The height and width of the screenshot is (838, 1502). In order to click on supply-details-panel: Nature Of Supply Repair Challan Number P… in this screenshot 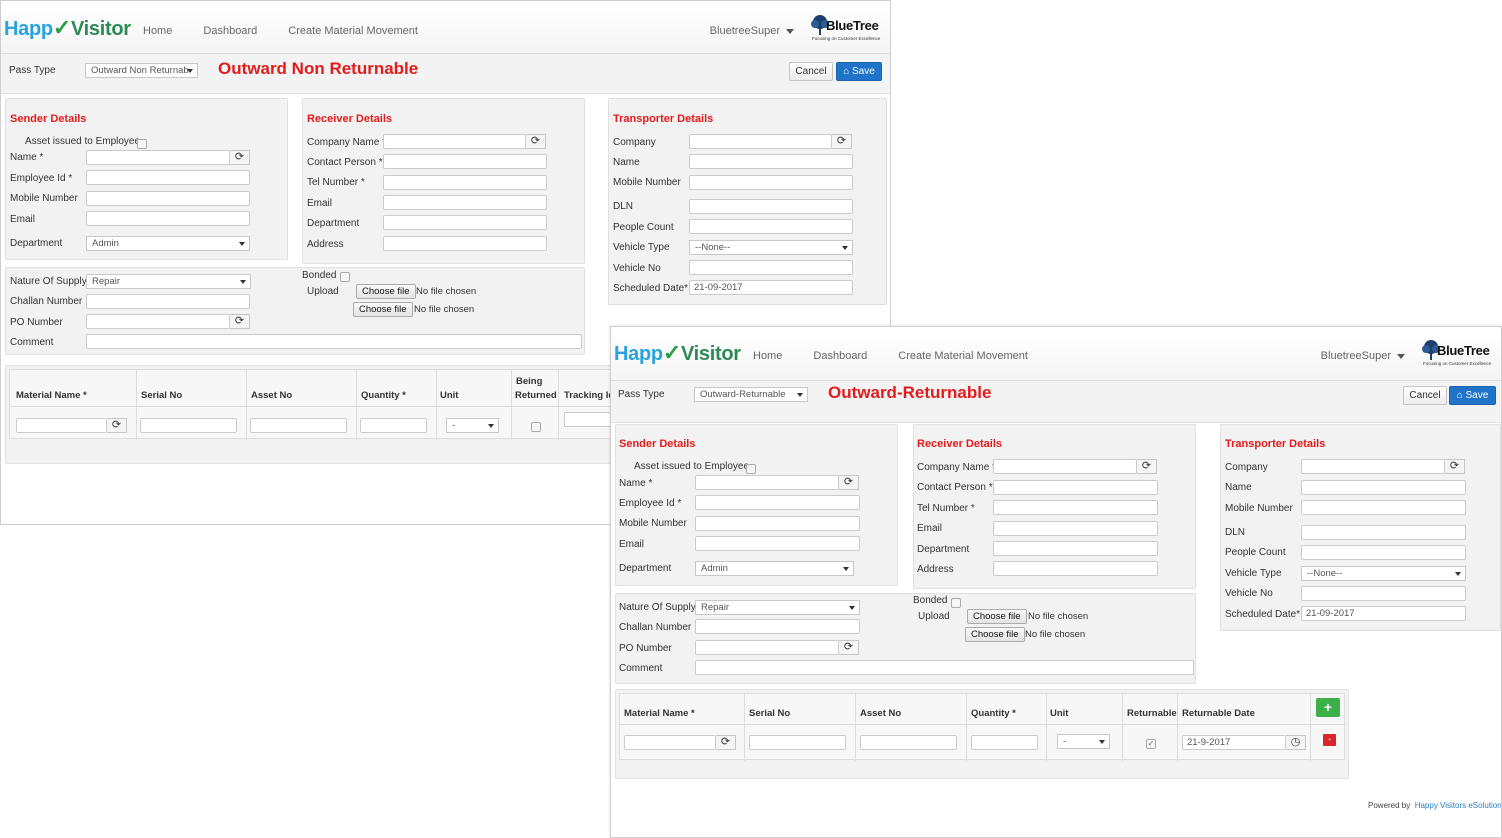, I will do `click(905, 638)`.